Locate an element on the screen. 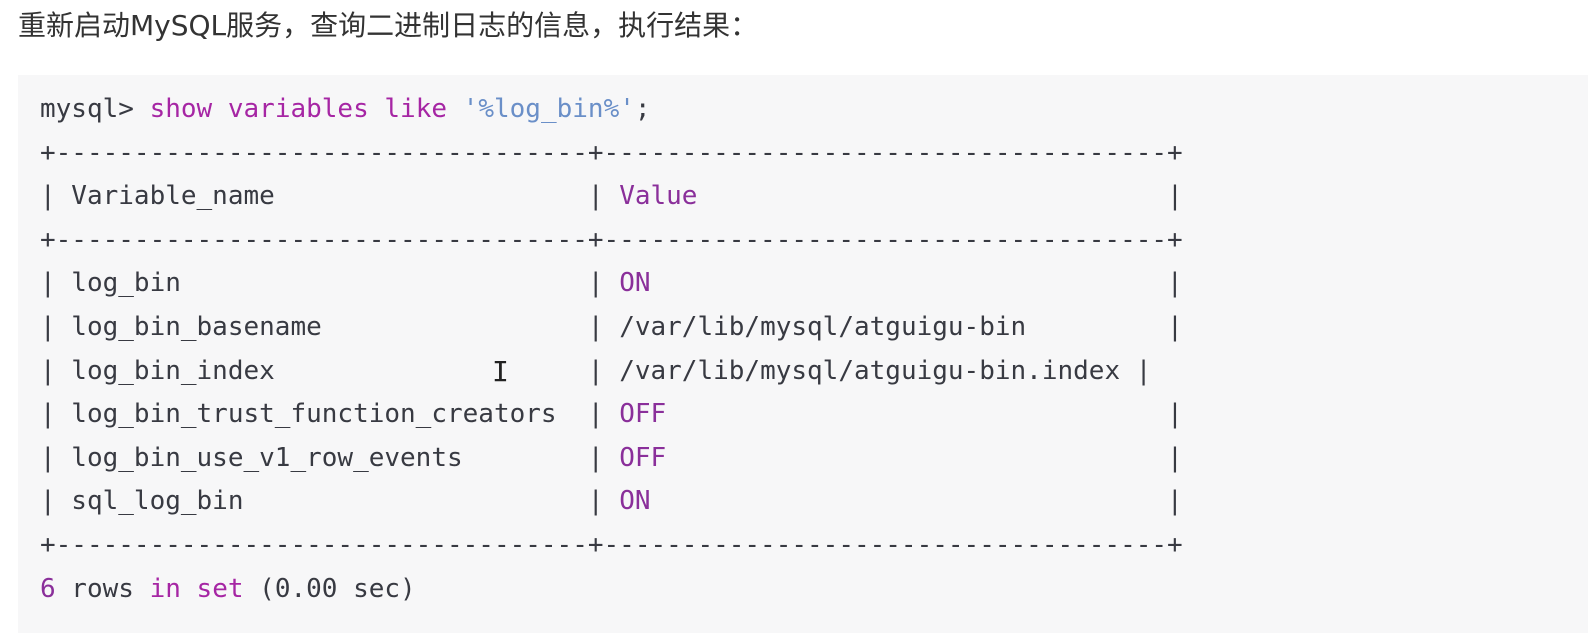 Image resolution: width=1588 pixels, height=644 pixels. header-value: Value is located at coordinates (658, 196).